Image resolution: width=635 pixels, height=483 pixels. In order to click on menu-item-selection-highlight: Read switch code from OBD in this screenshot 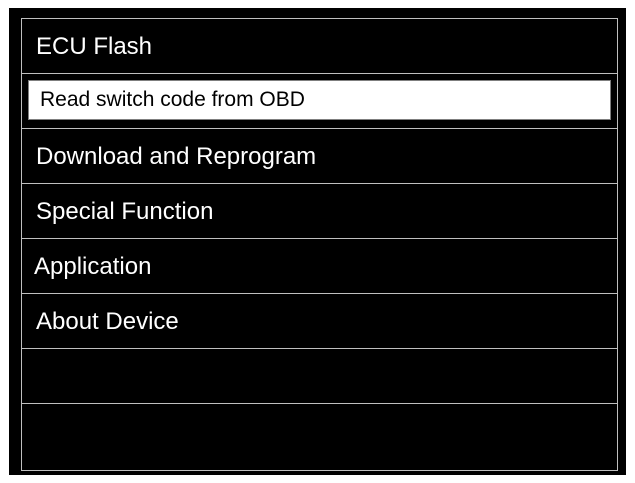, I will do `click(319, 100)`.